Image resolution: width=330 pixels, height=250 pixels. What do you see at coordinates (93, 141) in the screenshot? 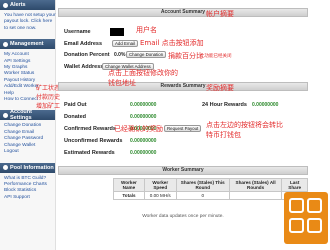
I see `unconfirmed-label: Unconfirmed Rewards` at bounding box center [93, 141].